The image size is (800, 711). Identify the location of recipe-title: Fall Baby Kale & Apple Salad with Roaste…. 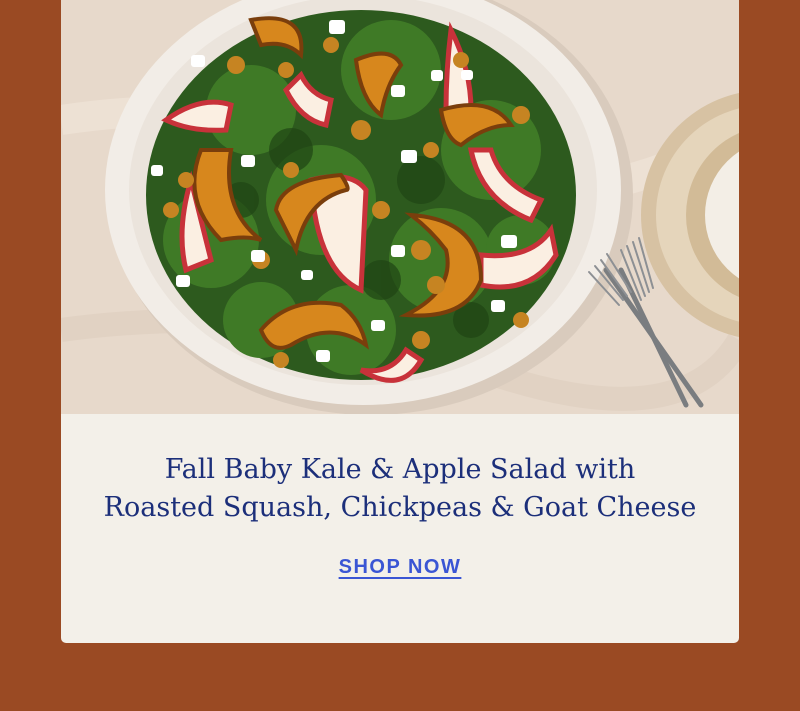
(400, 489).